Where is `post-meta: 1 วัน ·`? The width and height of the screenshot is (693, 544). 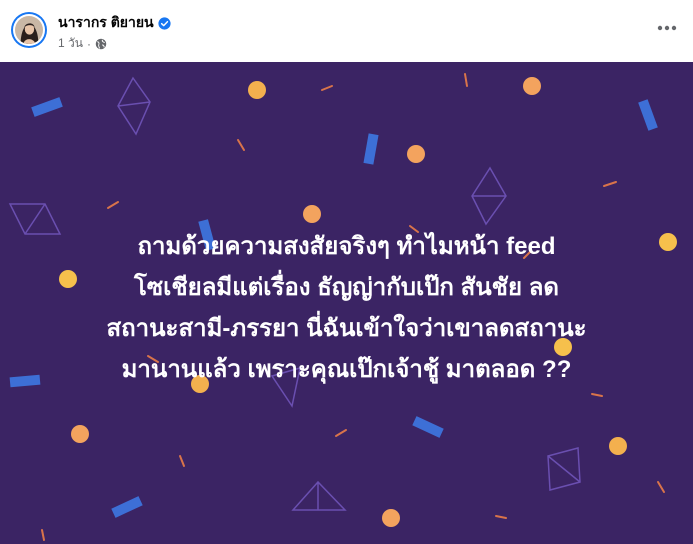 post-meta: 1 วัน · is located at coordinates (82, 43).